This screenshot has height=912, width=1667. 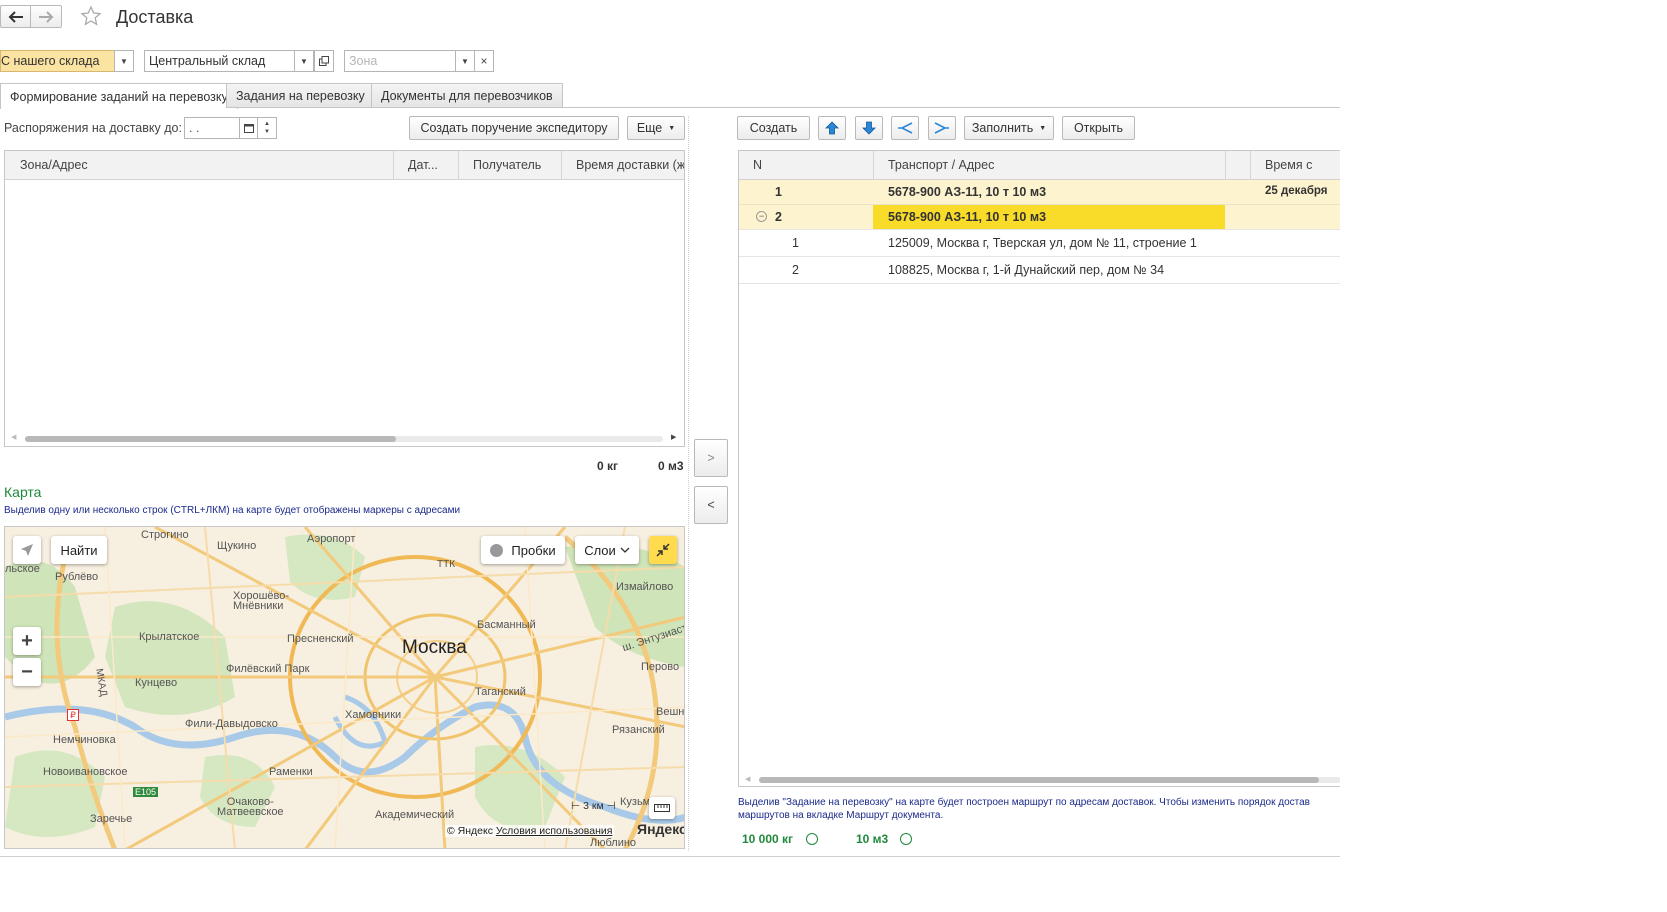 What do you see at coordinates (119, 96) in the screenshot?
I see `tab-forming-tasks: Формирование заданий на перевозку` at bounding box center [119, 96].